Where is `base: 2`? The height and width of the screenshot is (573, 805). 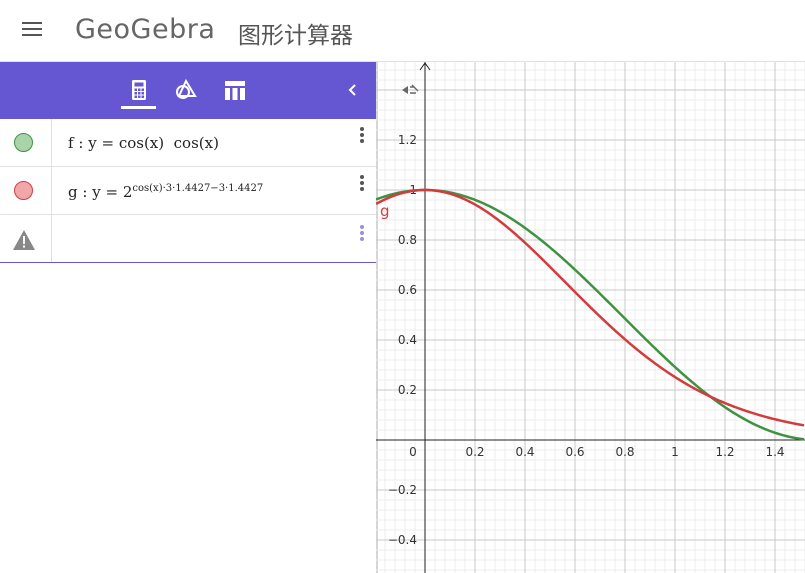 base: 2 is located at coordinates (127, 192).